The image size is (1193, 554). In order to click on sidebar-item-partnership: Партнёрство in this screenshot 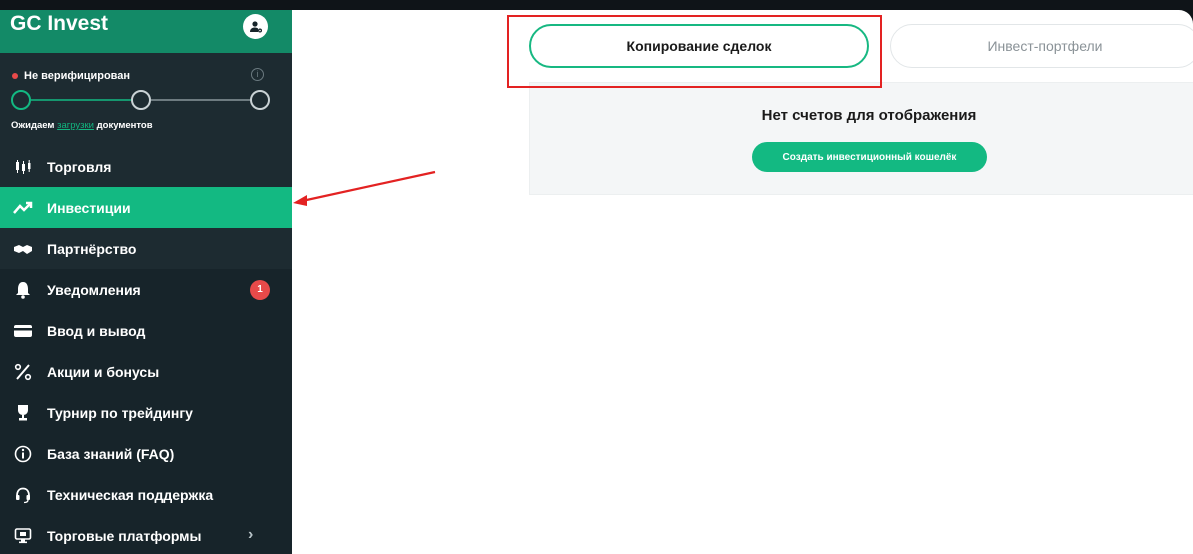, I will do `click(146, 248)`.